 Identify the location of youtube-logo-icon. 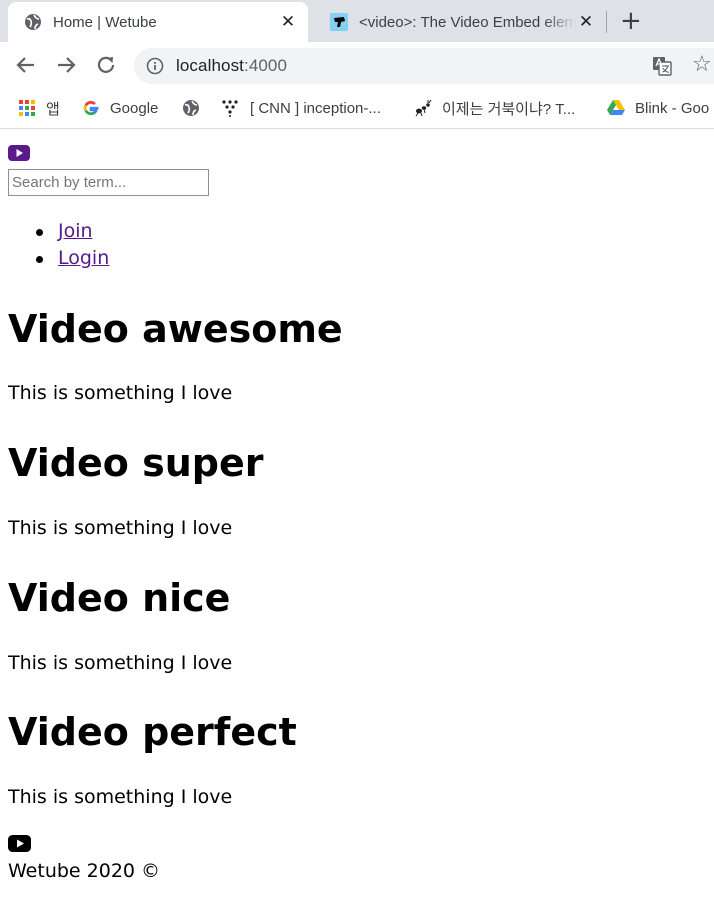
(19, 153).